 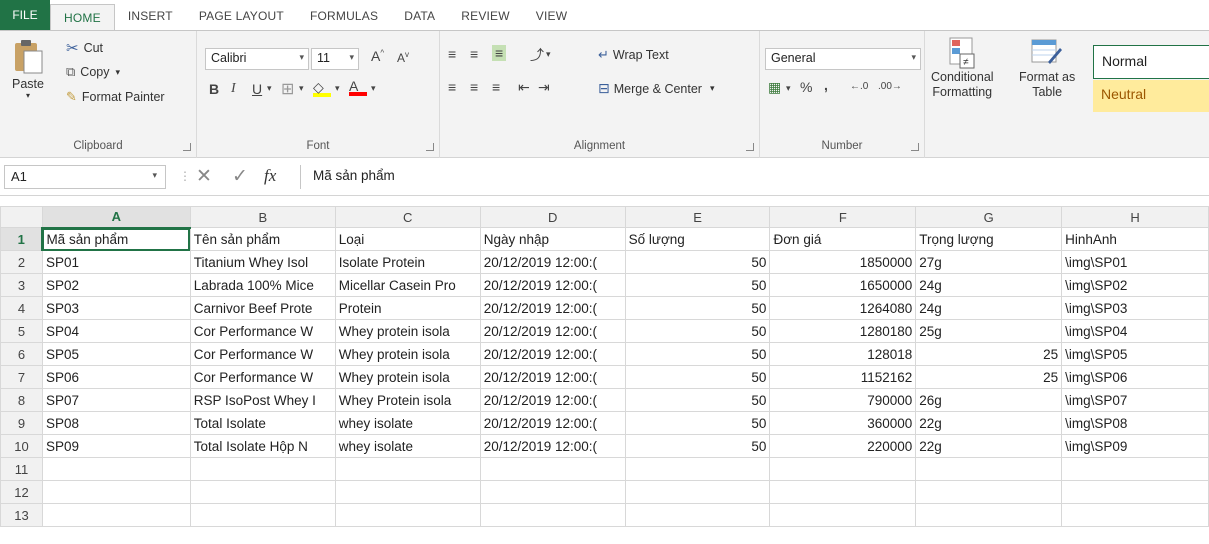 I want to click on cell-c11, so click(x=407, y=469).